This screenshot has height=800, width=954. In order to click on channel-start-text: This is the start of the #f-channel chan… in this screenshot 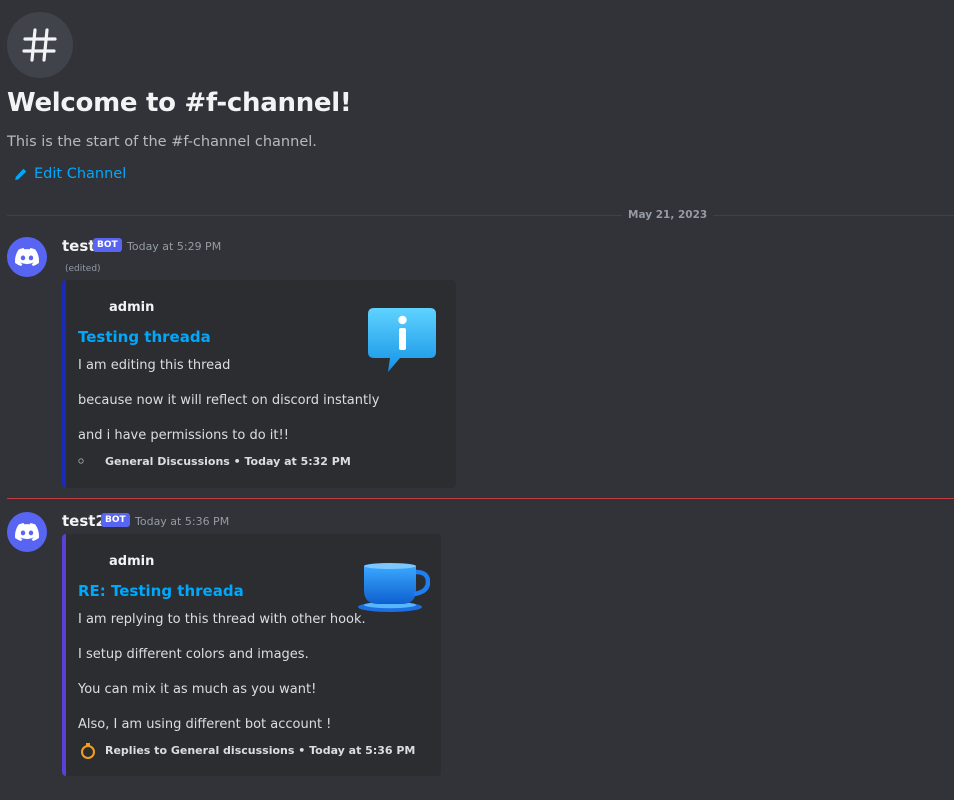, I will do `click(162, 142)`.